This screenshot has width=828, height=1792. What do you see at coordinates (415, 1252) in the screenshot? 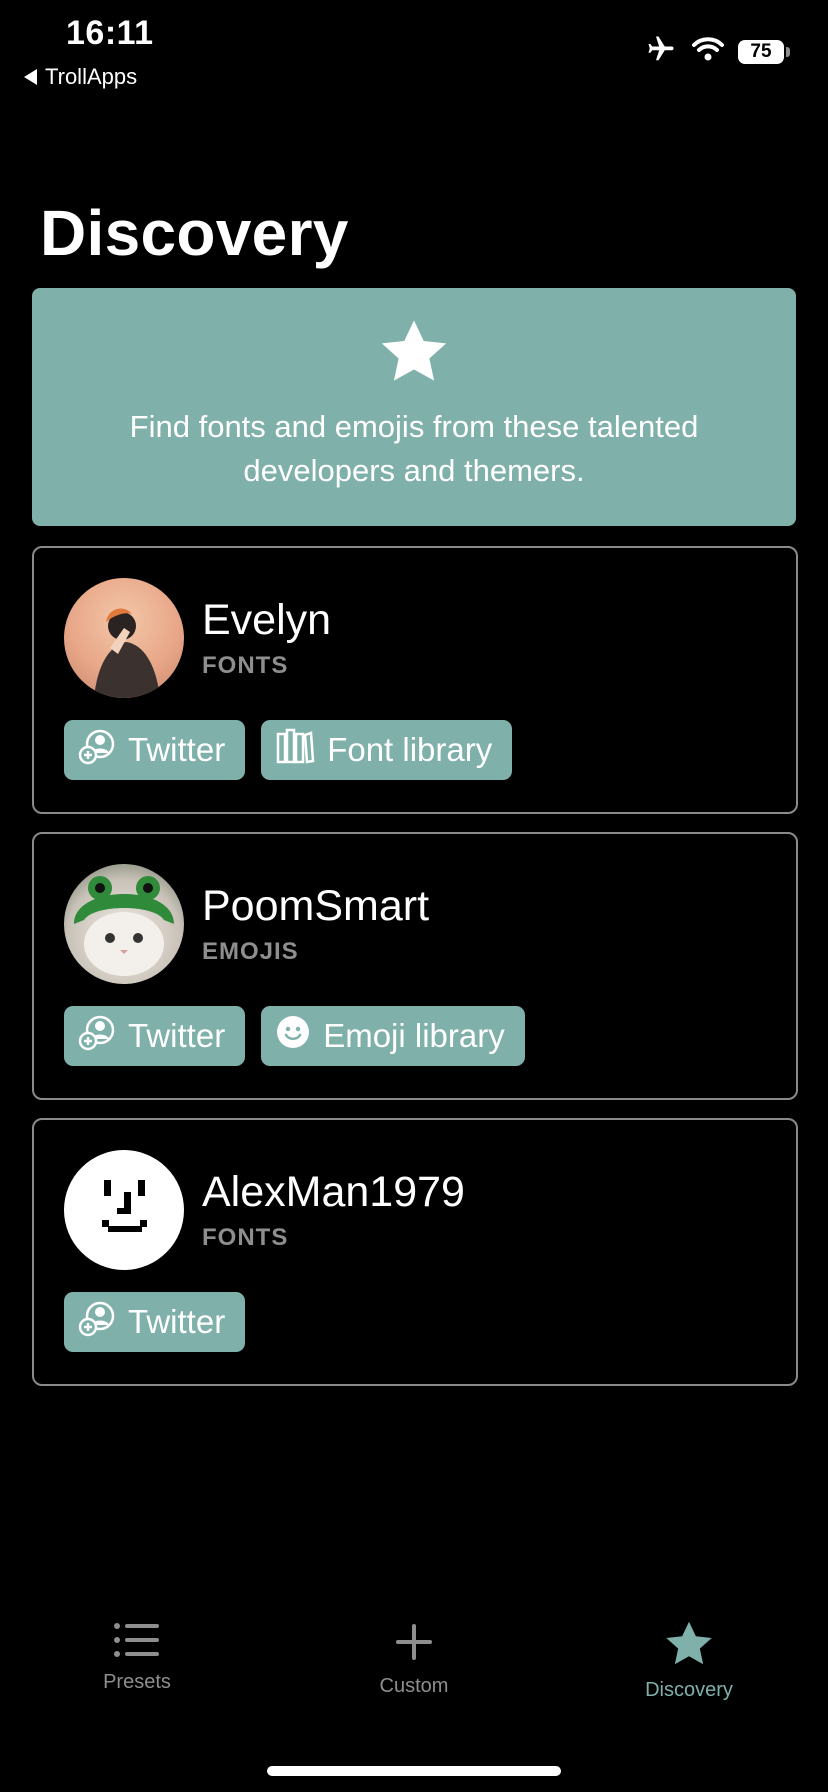
I see `creator-card-alexman1979: AlexMan1979 FONTS Twitter` at bounding box center [415, 1252].